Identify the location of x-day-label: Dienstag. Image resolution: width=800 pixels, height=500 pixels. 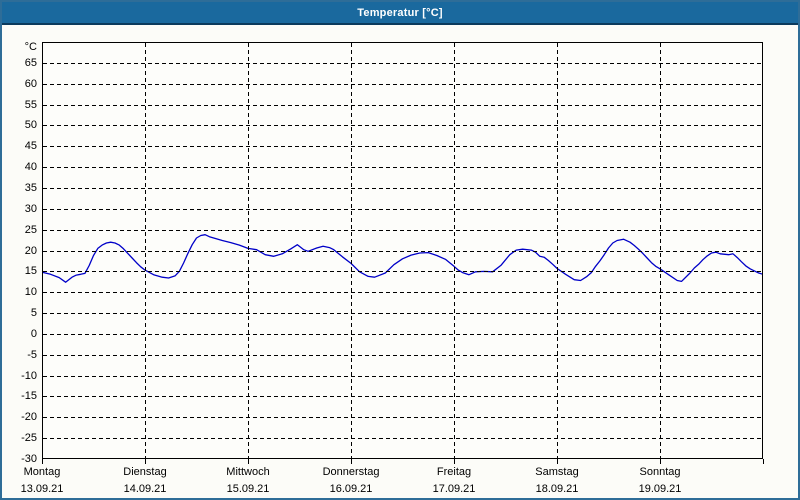
(145, 472).